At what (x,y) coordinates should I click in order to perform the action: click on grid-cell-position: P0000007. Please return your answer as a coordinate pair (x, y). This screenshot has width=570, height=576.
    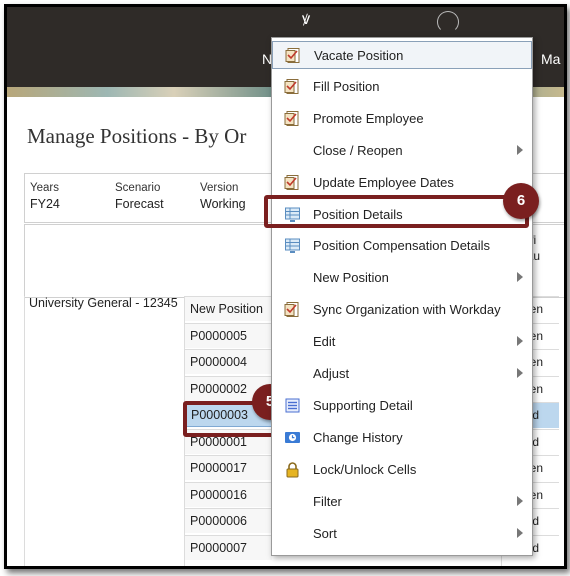
    Looking at the image, I should click on (228, 547).